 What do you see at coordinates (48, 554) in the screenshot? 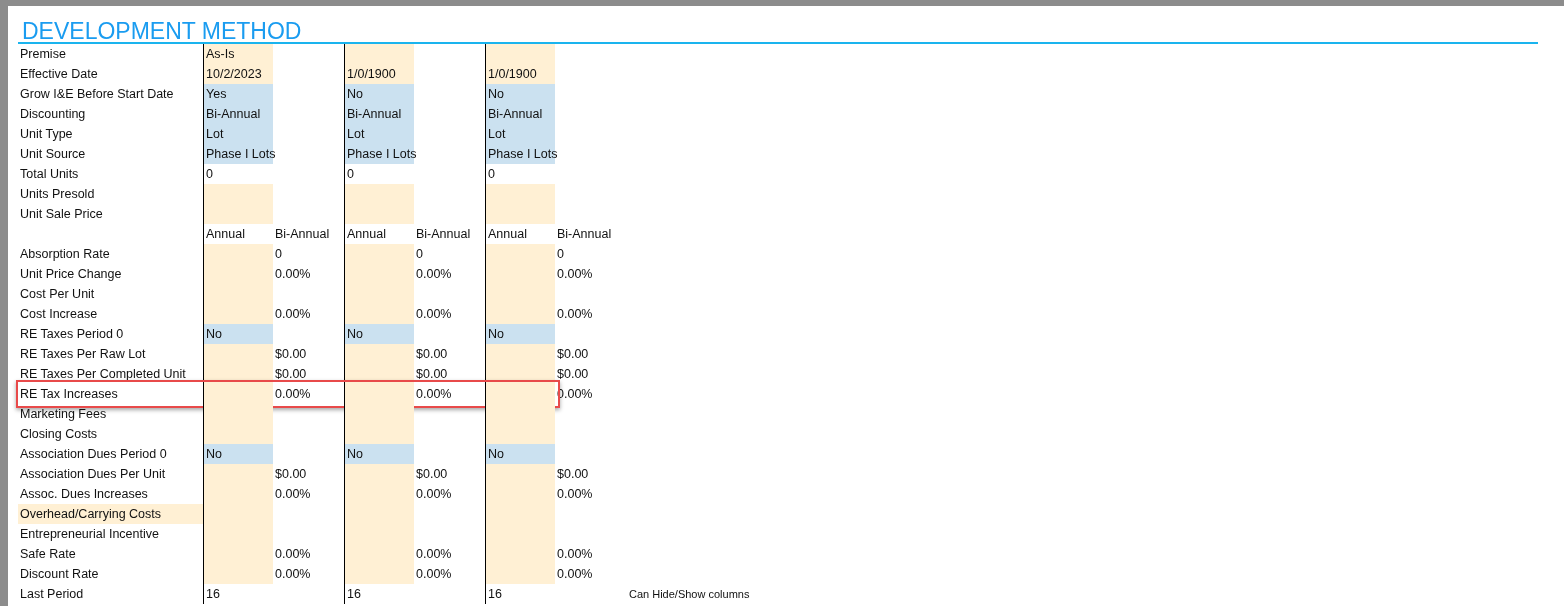
I see `row-label: Safe Rate` at bounding box center [48, 554].